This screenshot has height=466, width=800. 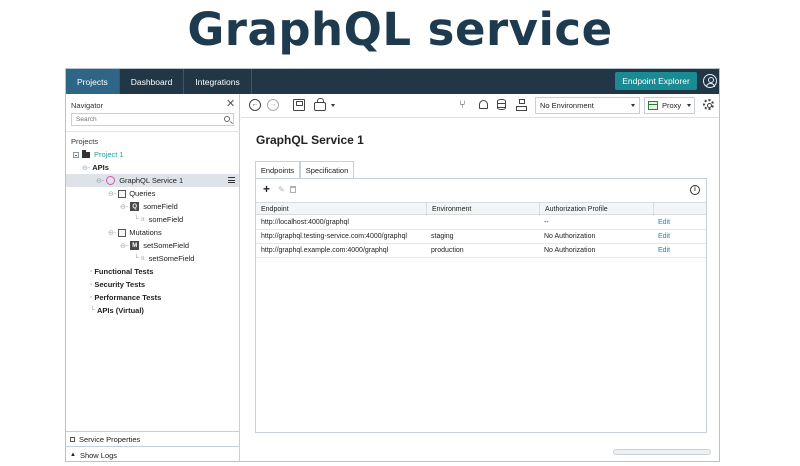 I want to click on page-title: GraphQL Service 1, so click(x=310, y=140).